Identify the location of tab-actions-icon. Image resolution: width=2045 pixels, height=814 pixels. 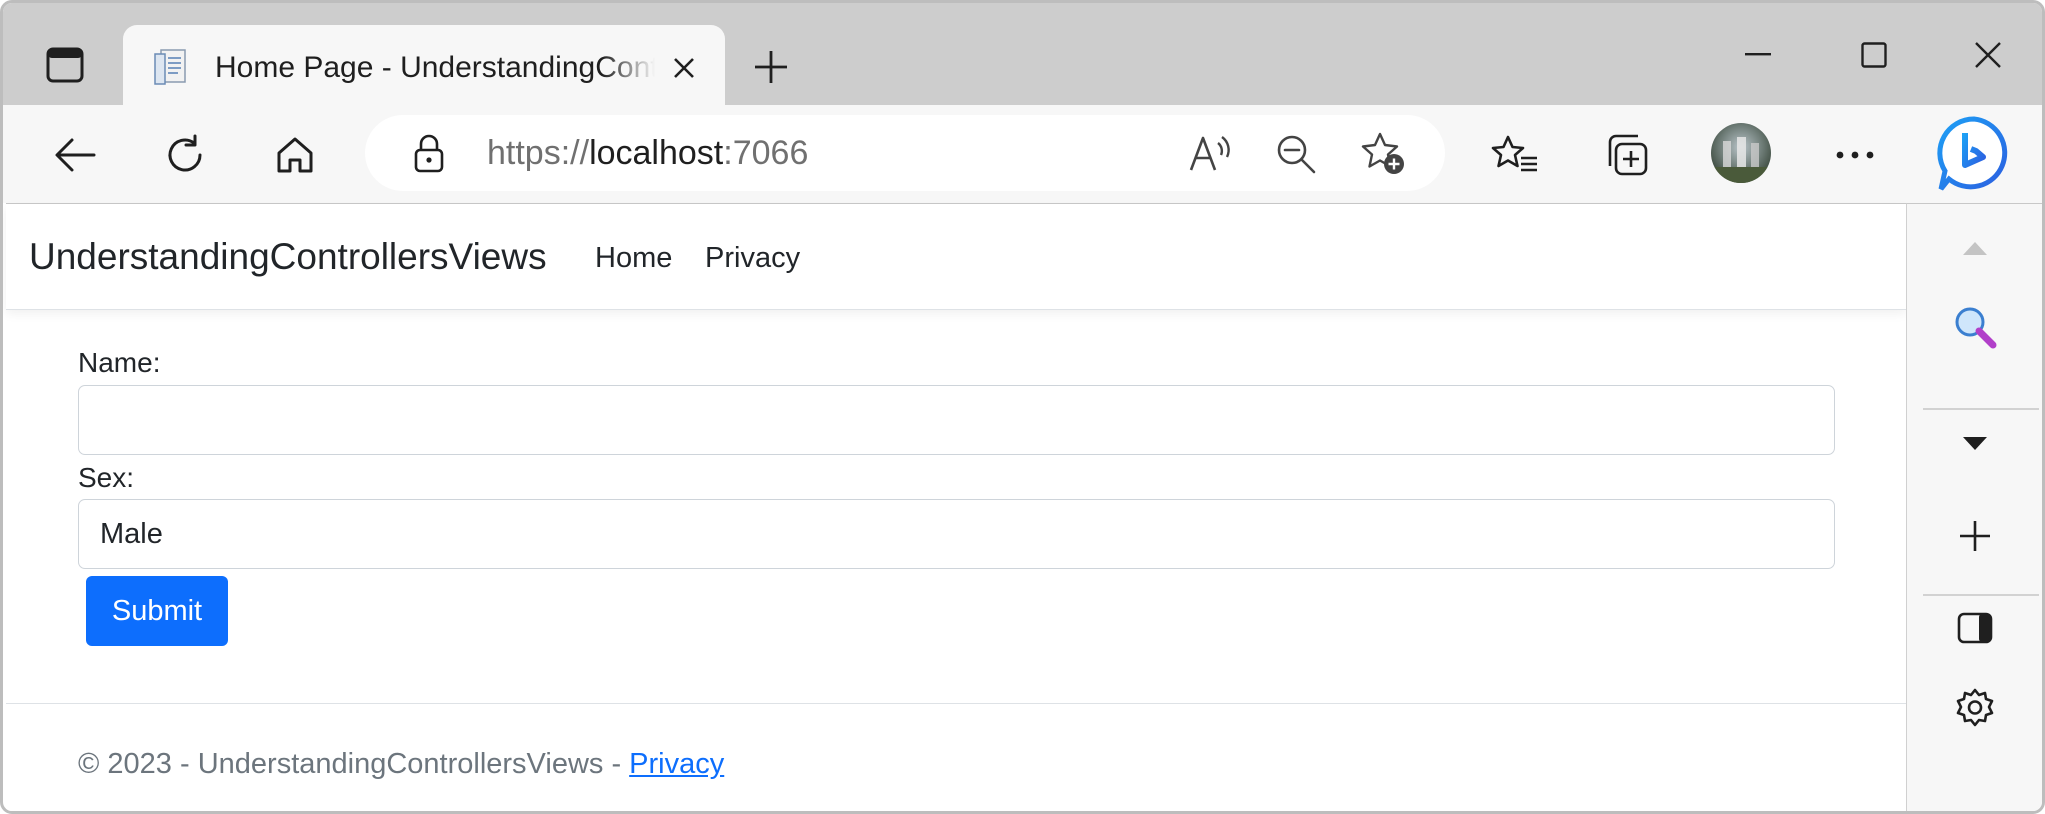
(65, 65).